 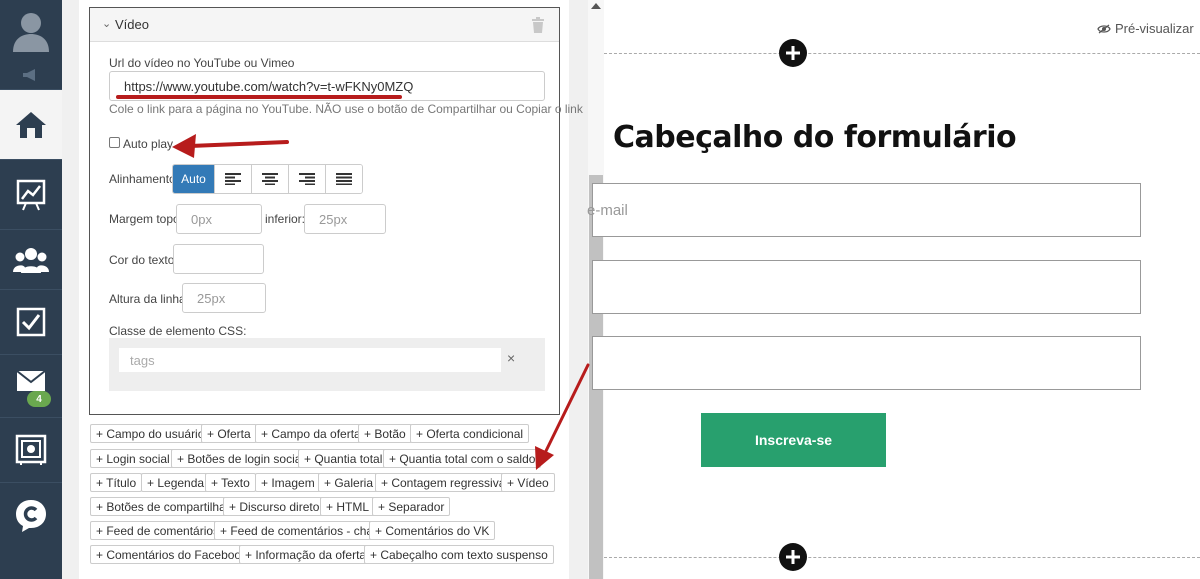 What do you see at coordinates (178, 331) in the screenshot?
I see `css-class-label: Classe de elemento CSS:` at bounding box center [178, 331].